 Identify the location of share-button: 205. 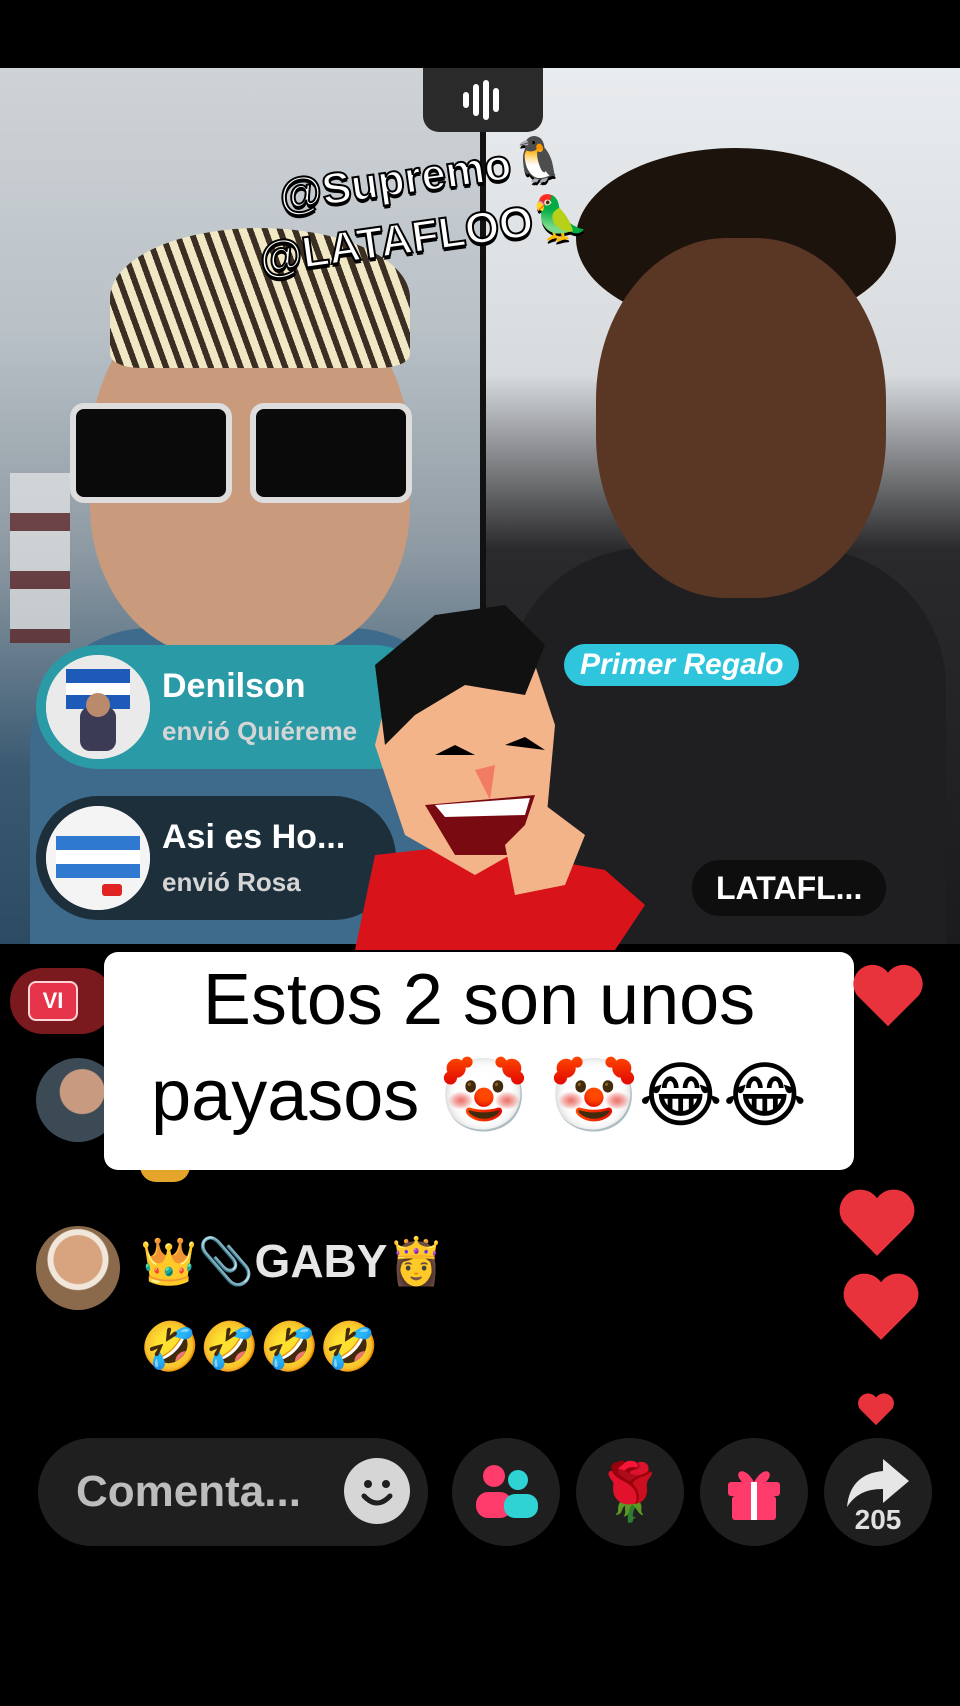
(878, 1492).